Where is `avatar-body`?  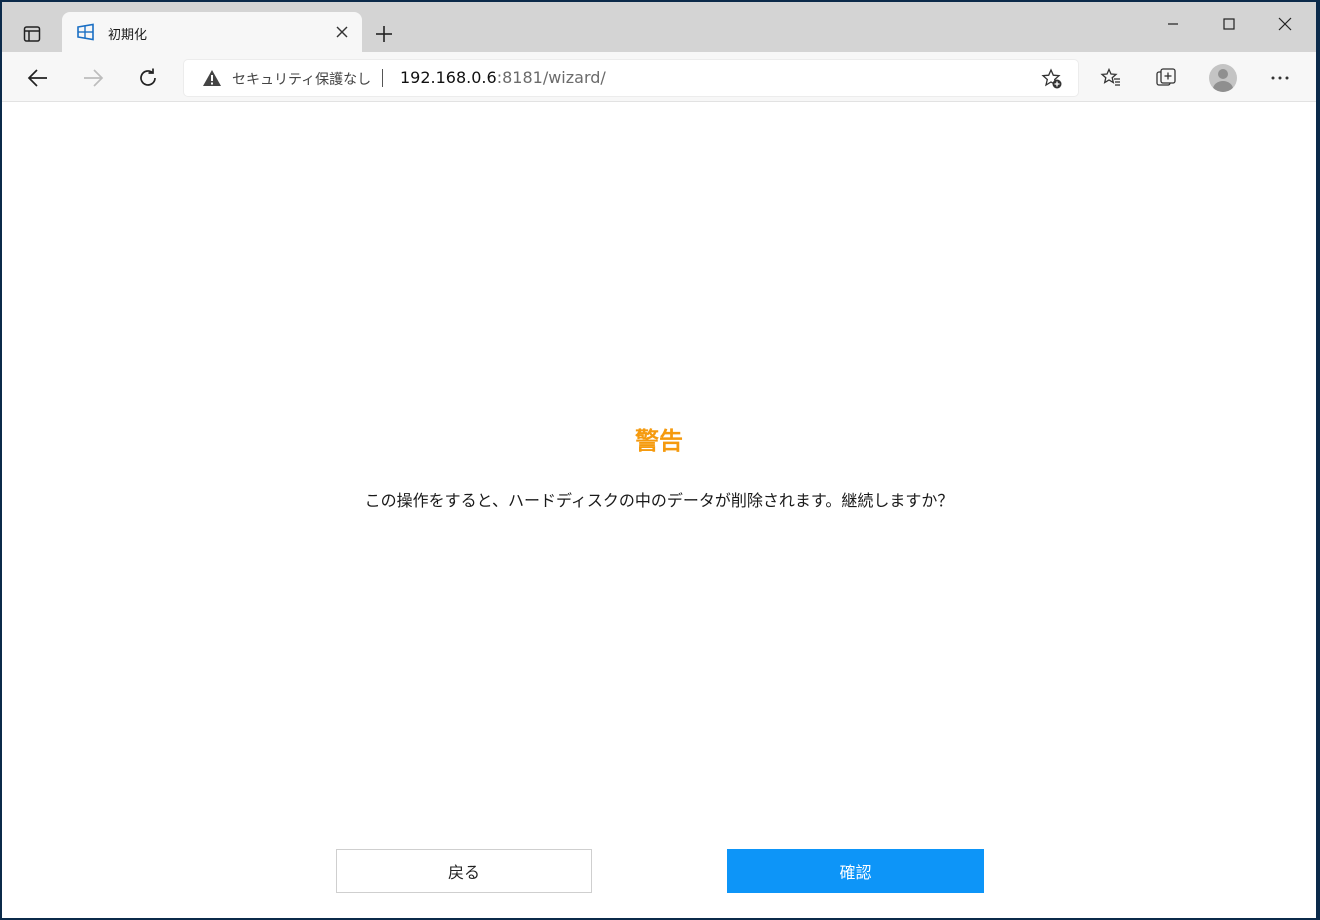 avatar-body is located at coordinates (1223, 86).